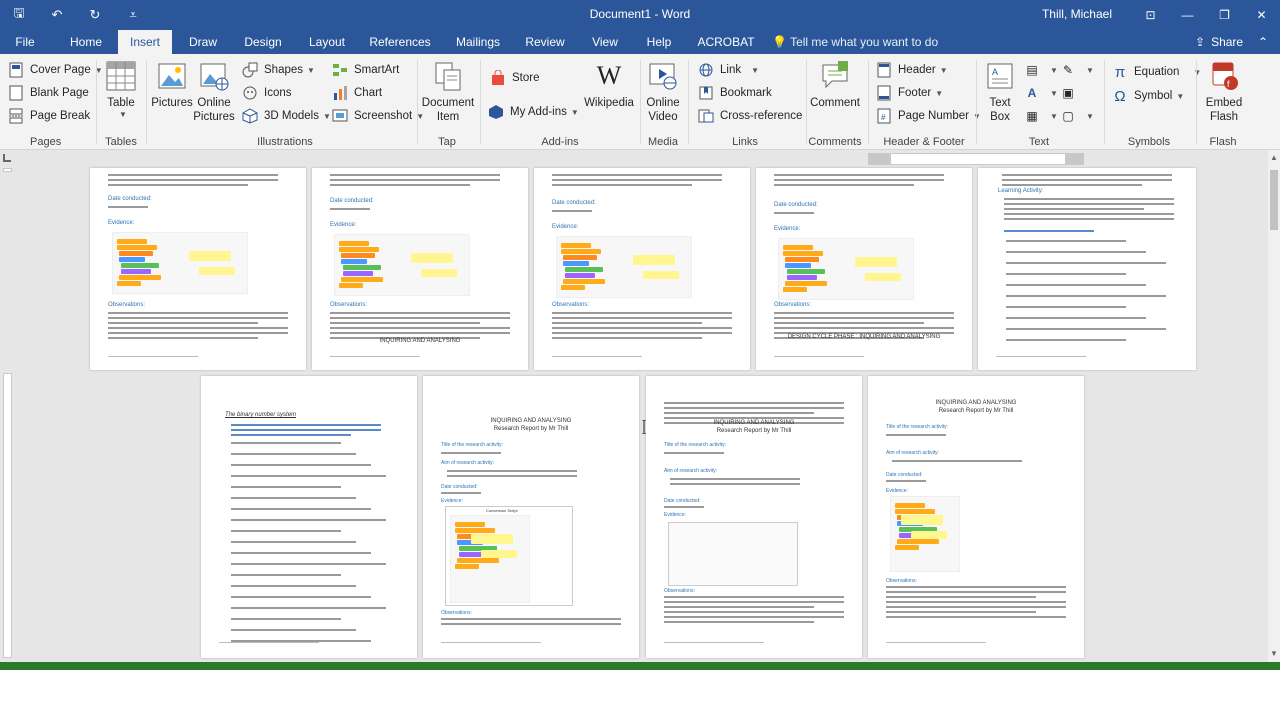 This screenshot has height=720, width=1280. What do you see at coordinates (933, 116) in the screenshot?
I see `page-number-label: Page Number` at bounding box center [933, 116].